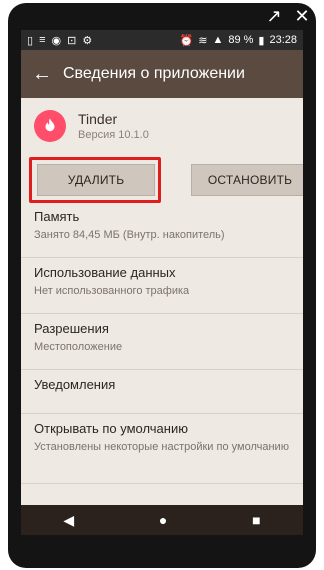 Image resolution: width=324 pixels, height=570 pixels. Describe the element at coordinates (162, 40) in the screenshot. I see `status-bar: ▯ ≡ ◉ ⊡ ⚙ ⏰ ≋ ▲ 89 % ▮ 23:28` at that location.